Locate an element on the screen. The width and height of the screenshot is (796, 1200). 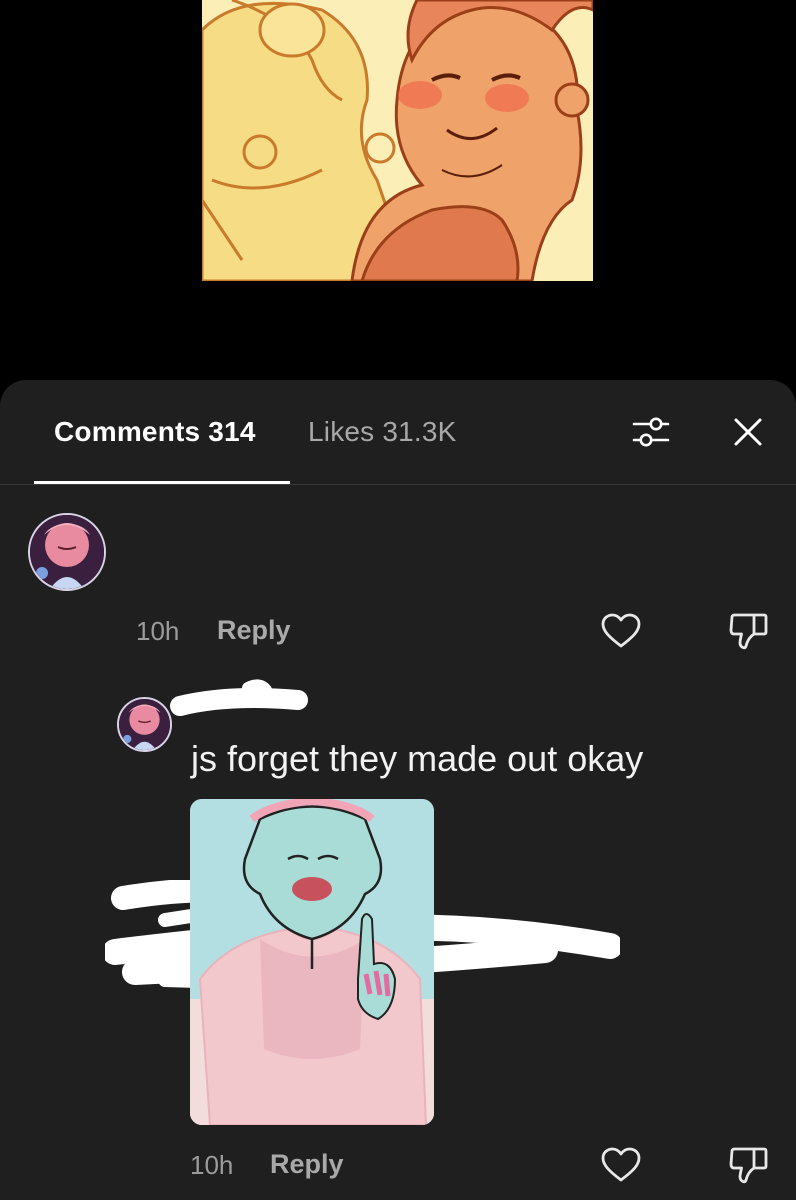
sliders-icon is located at coordinates (651, 432).